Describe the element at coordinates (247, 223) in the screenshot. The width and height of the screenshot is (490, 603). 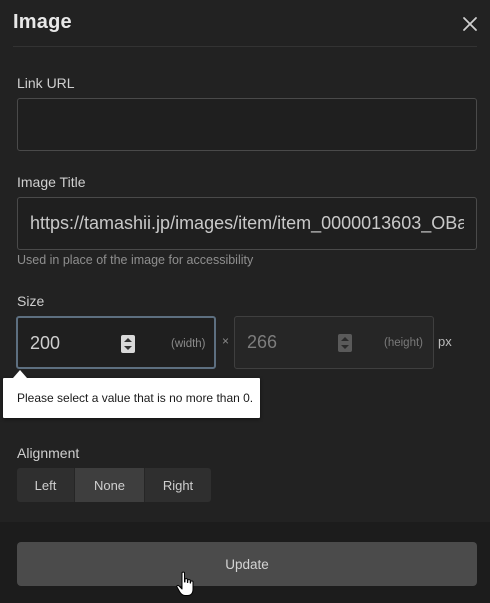
I see `image-title-input` at that location.